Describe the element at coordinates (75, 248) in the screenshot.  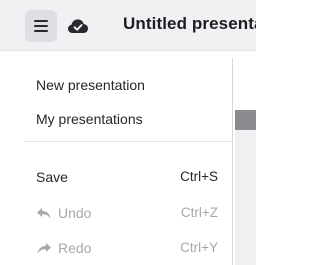
I see `menu-item-label: Redo` at that location.